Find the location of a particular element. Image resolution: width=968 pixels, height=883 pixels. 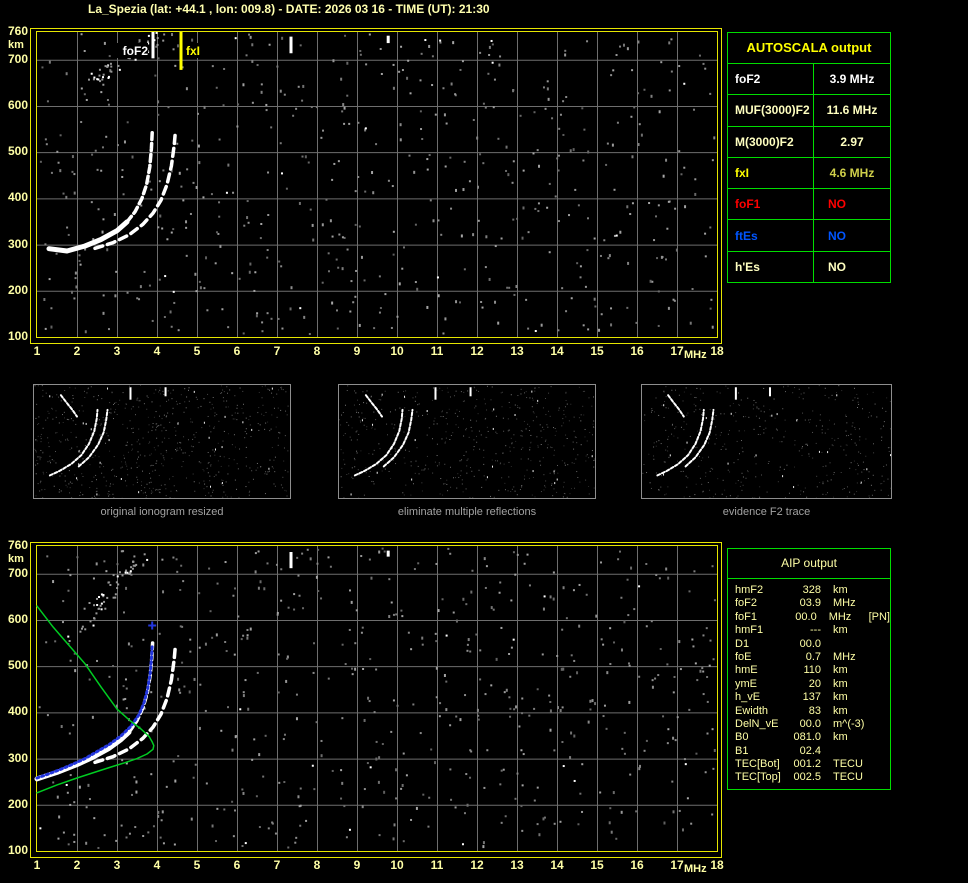

y-axis-tick-label: 700 is located at coordinates (17, 572).